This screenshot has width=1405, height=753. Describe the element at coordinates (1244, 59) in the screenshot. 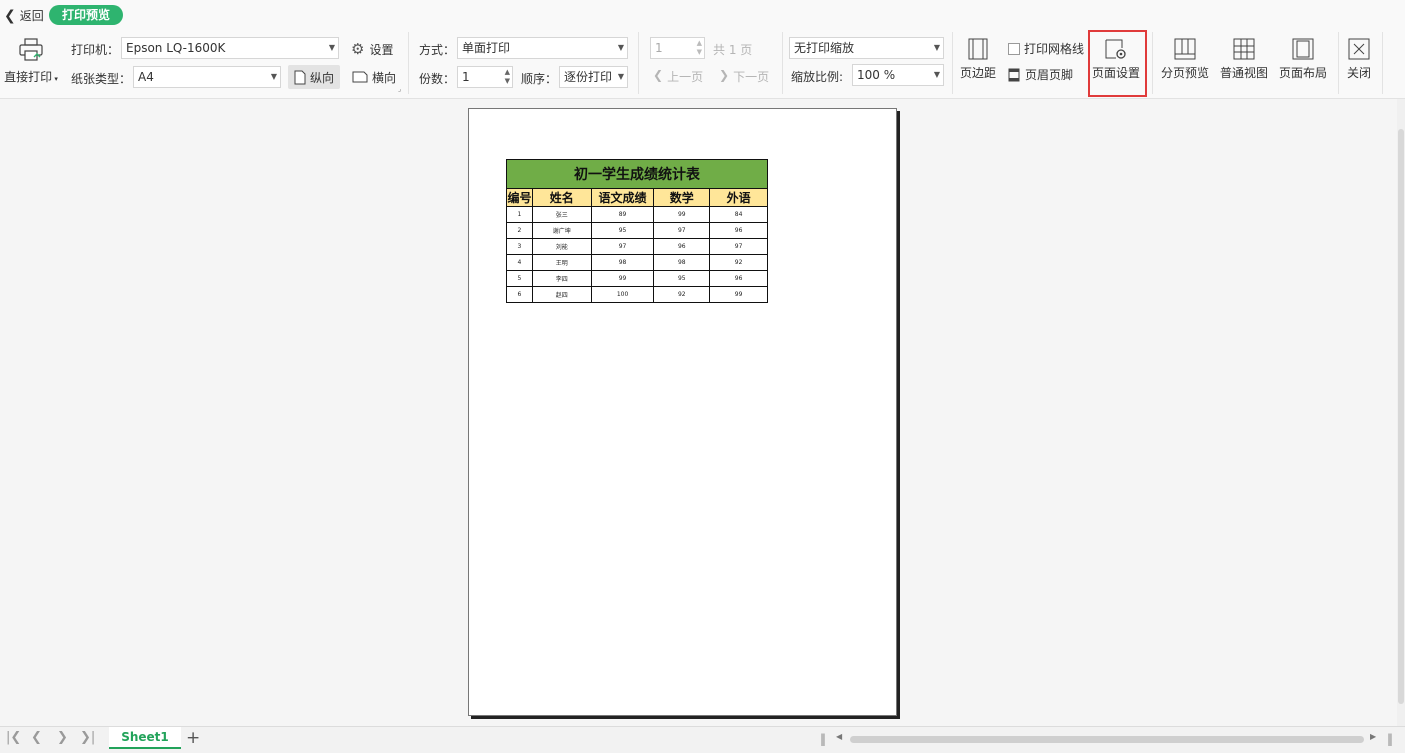

I see `normal-view-button: 普通视图` at that location.